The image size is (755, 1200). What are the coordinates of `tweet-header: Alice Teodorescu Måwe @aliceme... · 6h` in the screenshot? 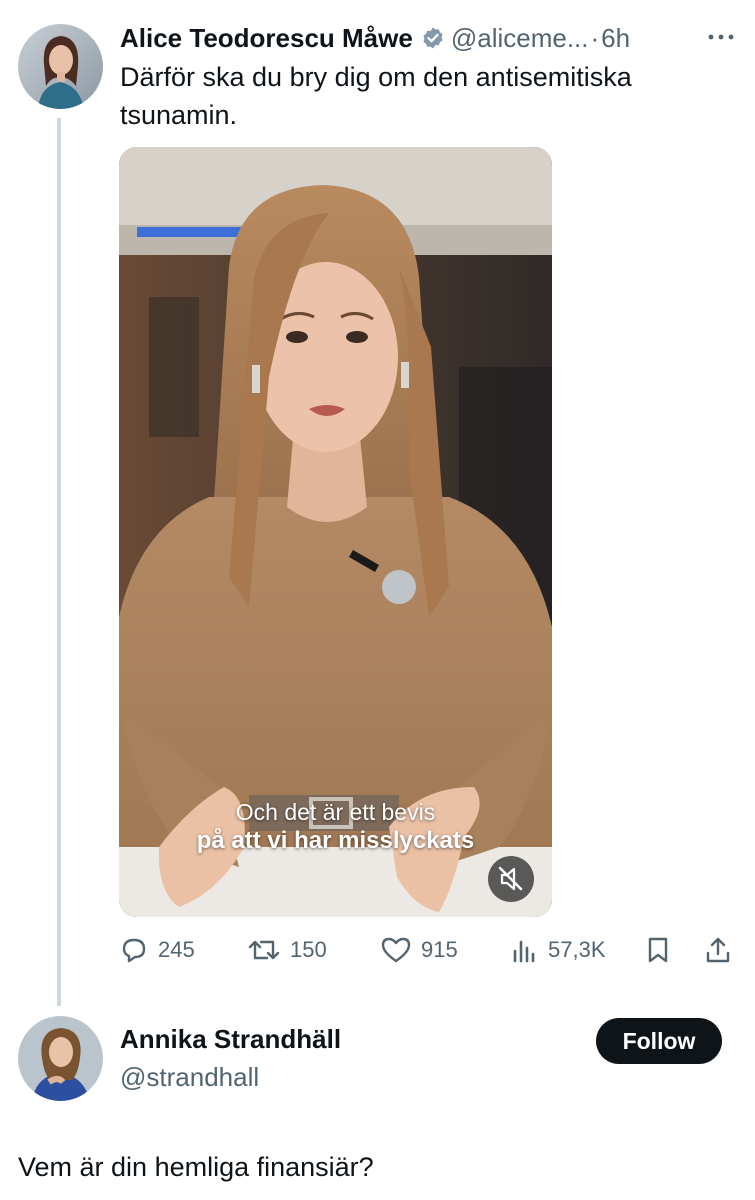 It's located at (375, 38).